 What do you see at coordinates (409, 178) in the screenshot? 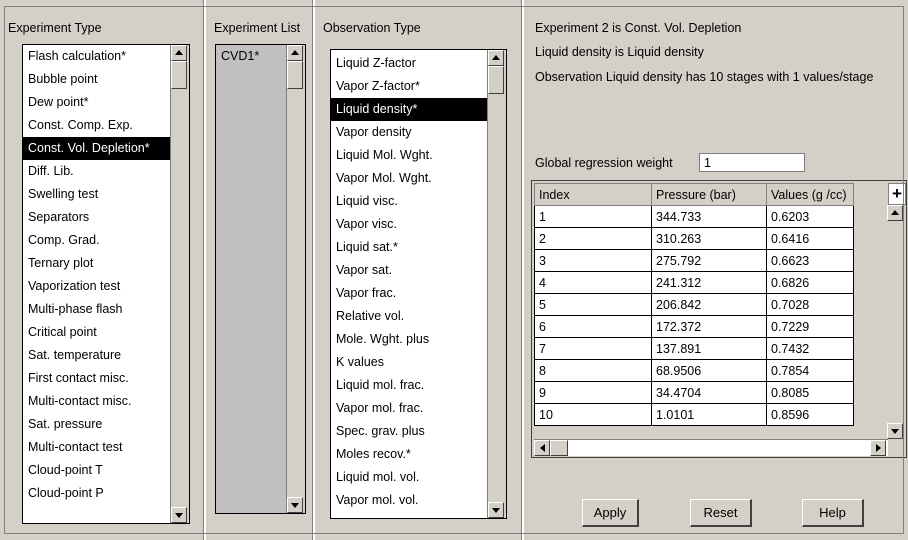
I see `observation-type-item: Vapor Mol. Wght.` at bounding box center [409, 178].